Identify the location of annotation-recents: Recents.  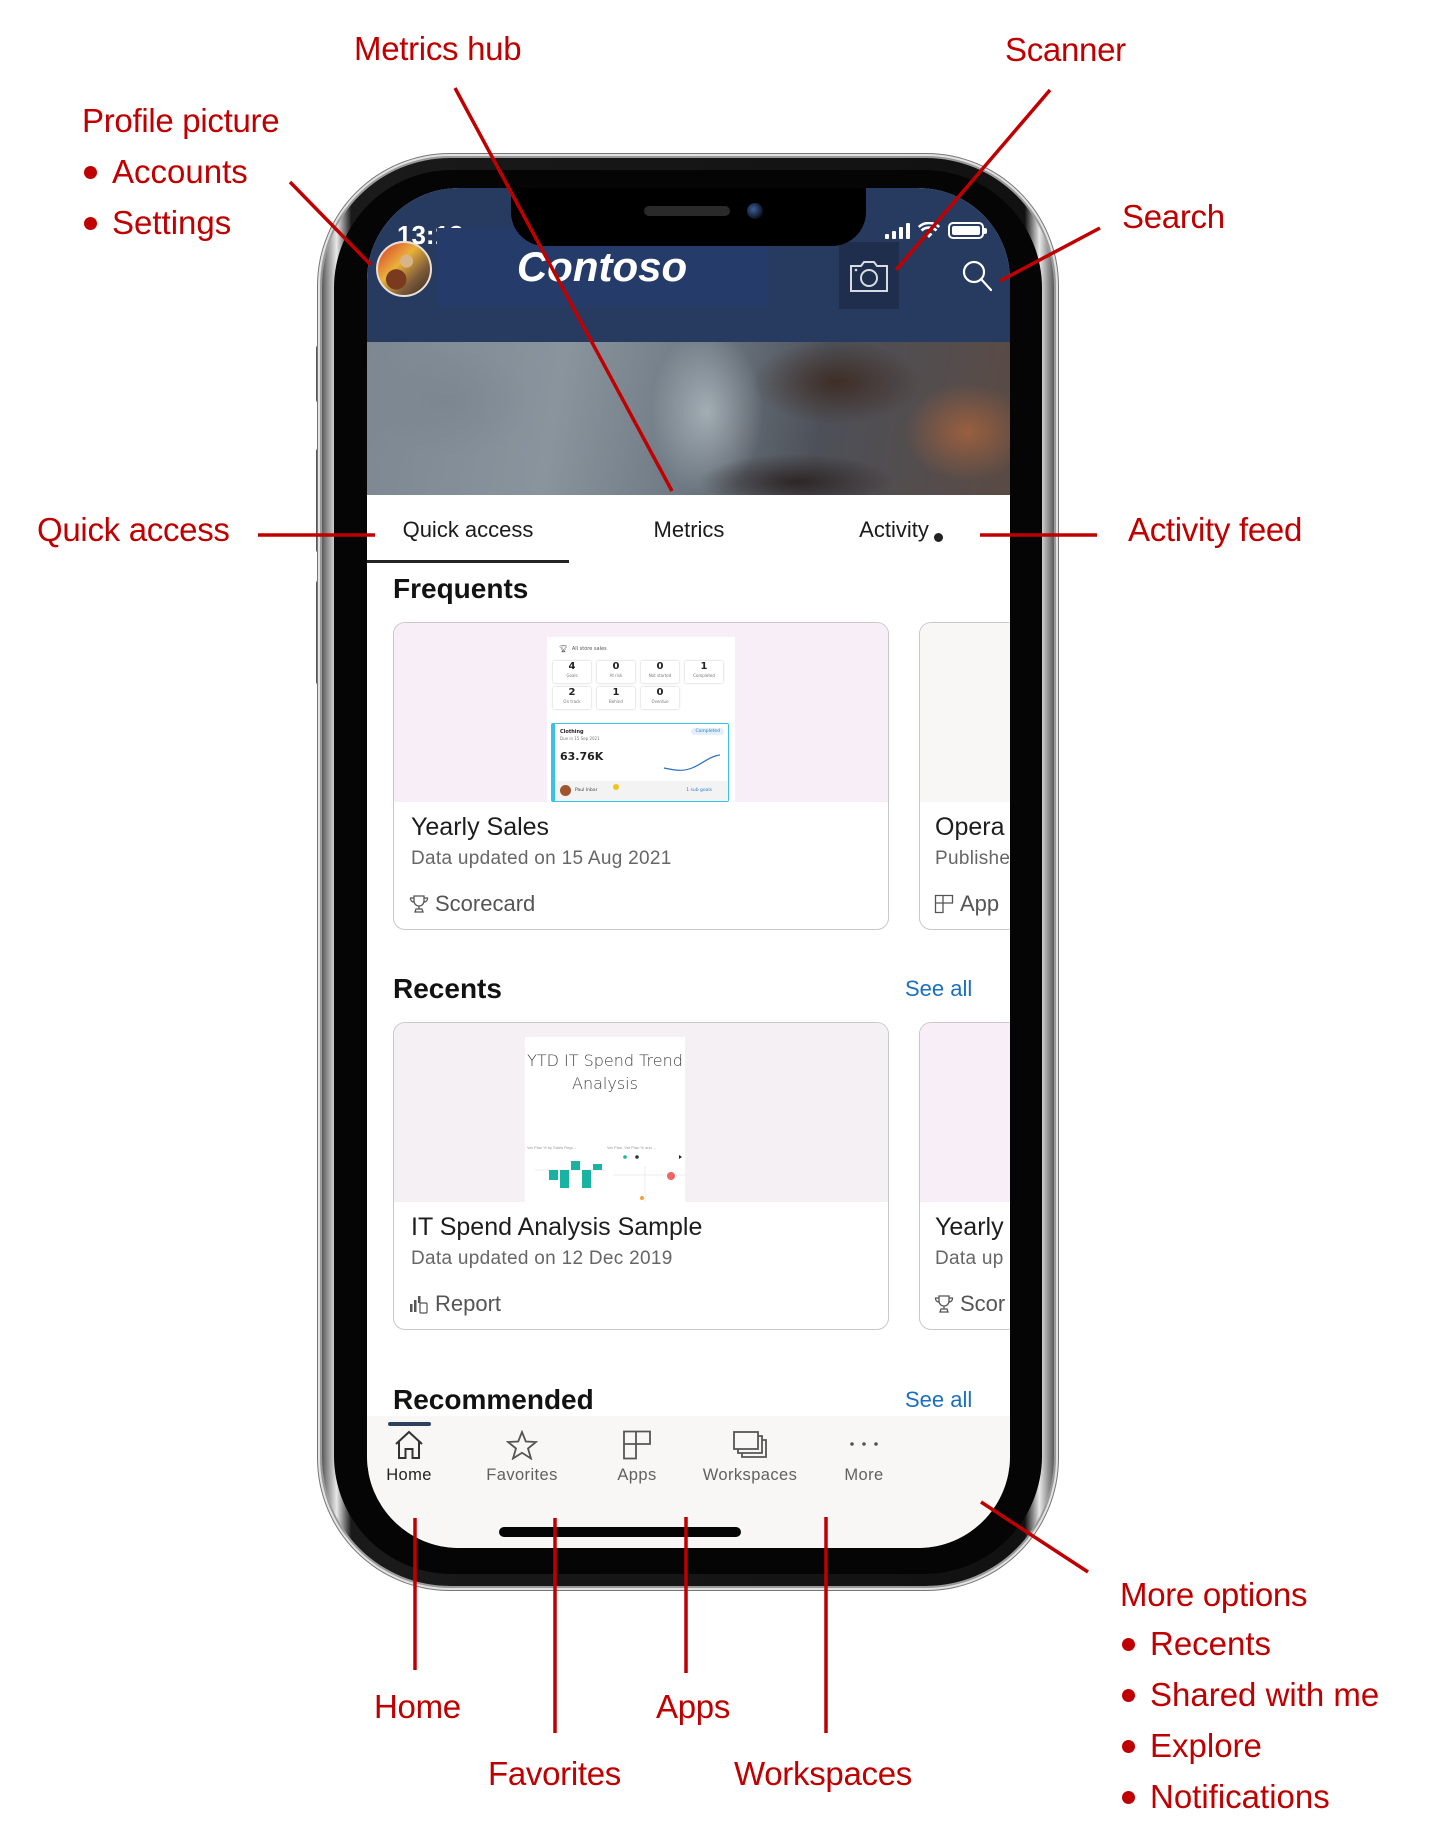
(1249, 1643).